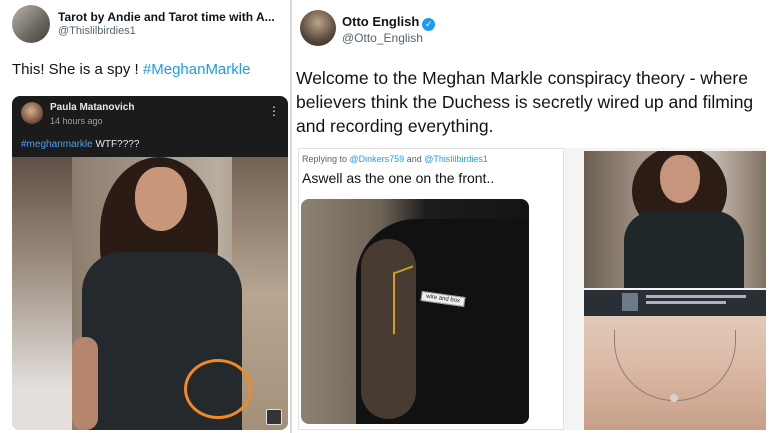 This screenshot has height=433, width=770. I want to click on image-icon, so click(274, 417).